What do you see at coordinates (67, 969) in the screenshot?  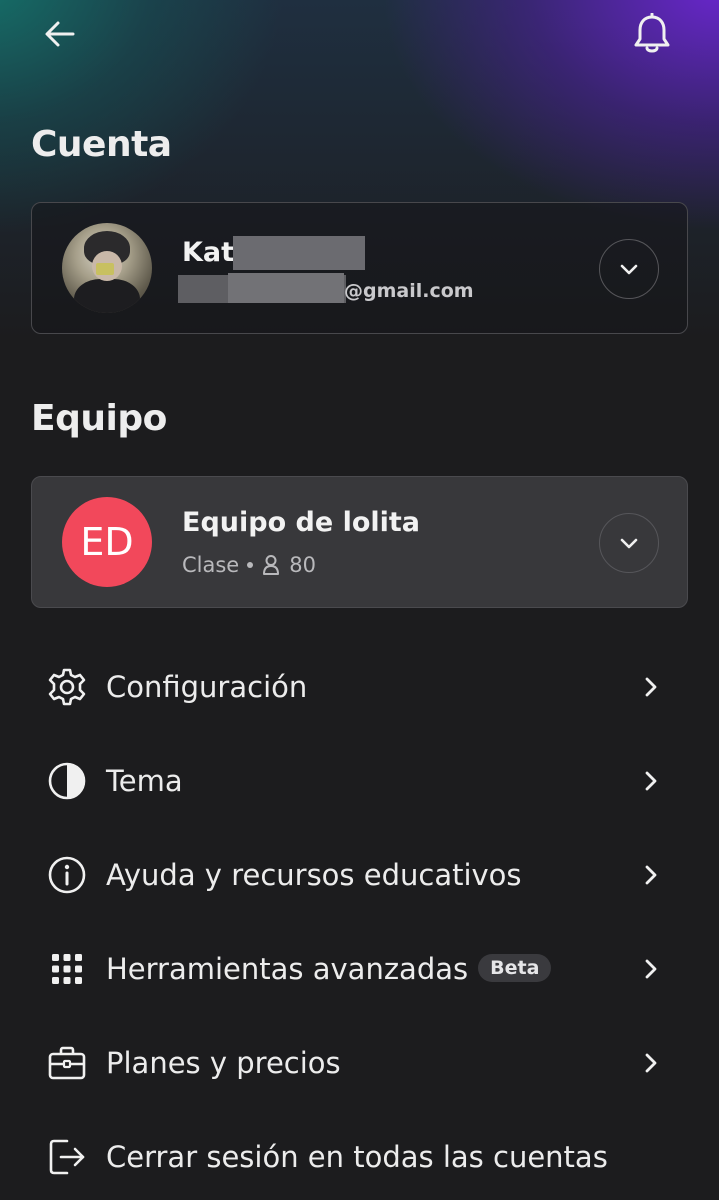 I see `grid-dots-icon` at bounding box center [67, 969].